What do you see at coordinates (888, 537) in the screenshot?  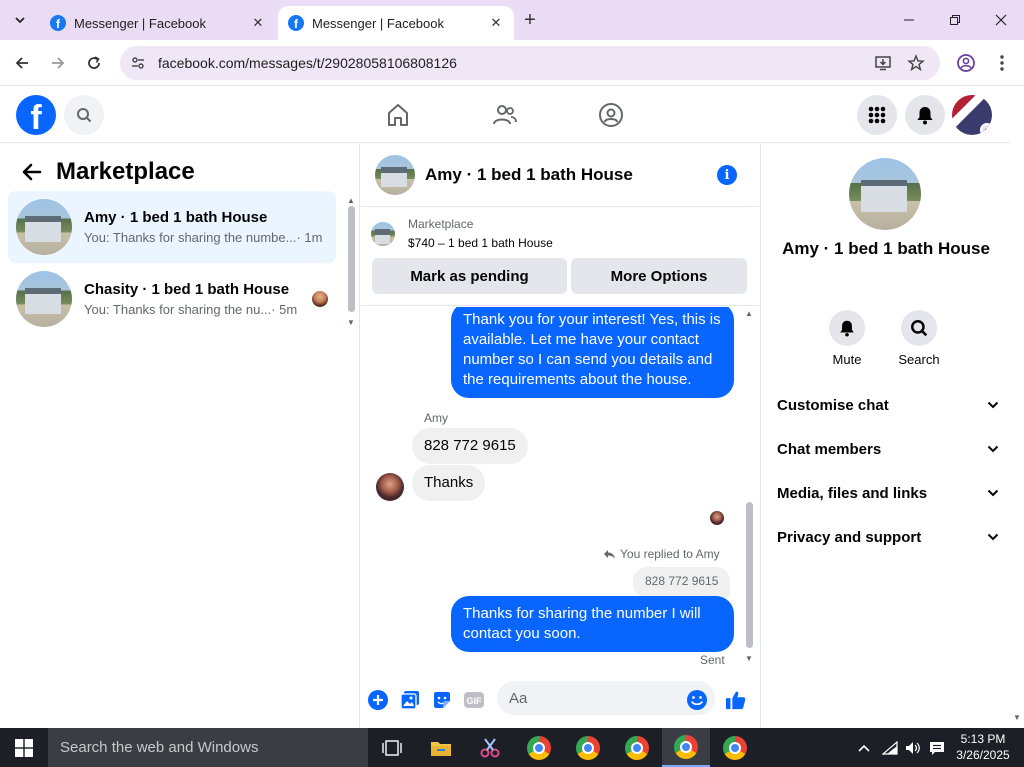 I see `privacy-support-section: Privacy and support` at bounding box center [888, 537].